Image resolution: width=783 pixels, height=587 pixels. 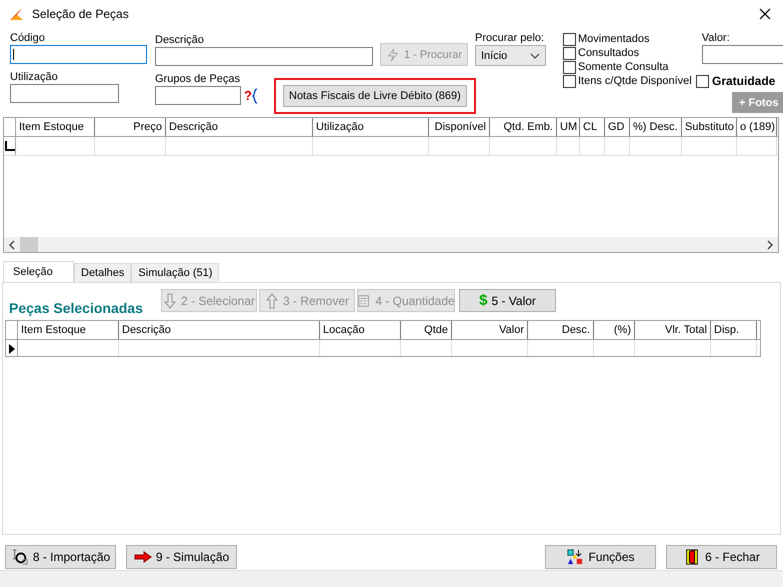 What do you see at coordinates (169, 300) in the screenshot?
I see `arrow-down-icon` at bounding box center [169, 300].